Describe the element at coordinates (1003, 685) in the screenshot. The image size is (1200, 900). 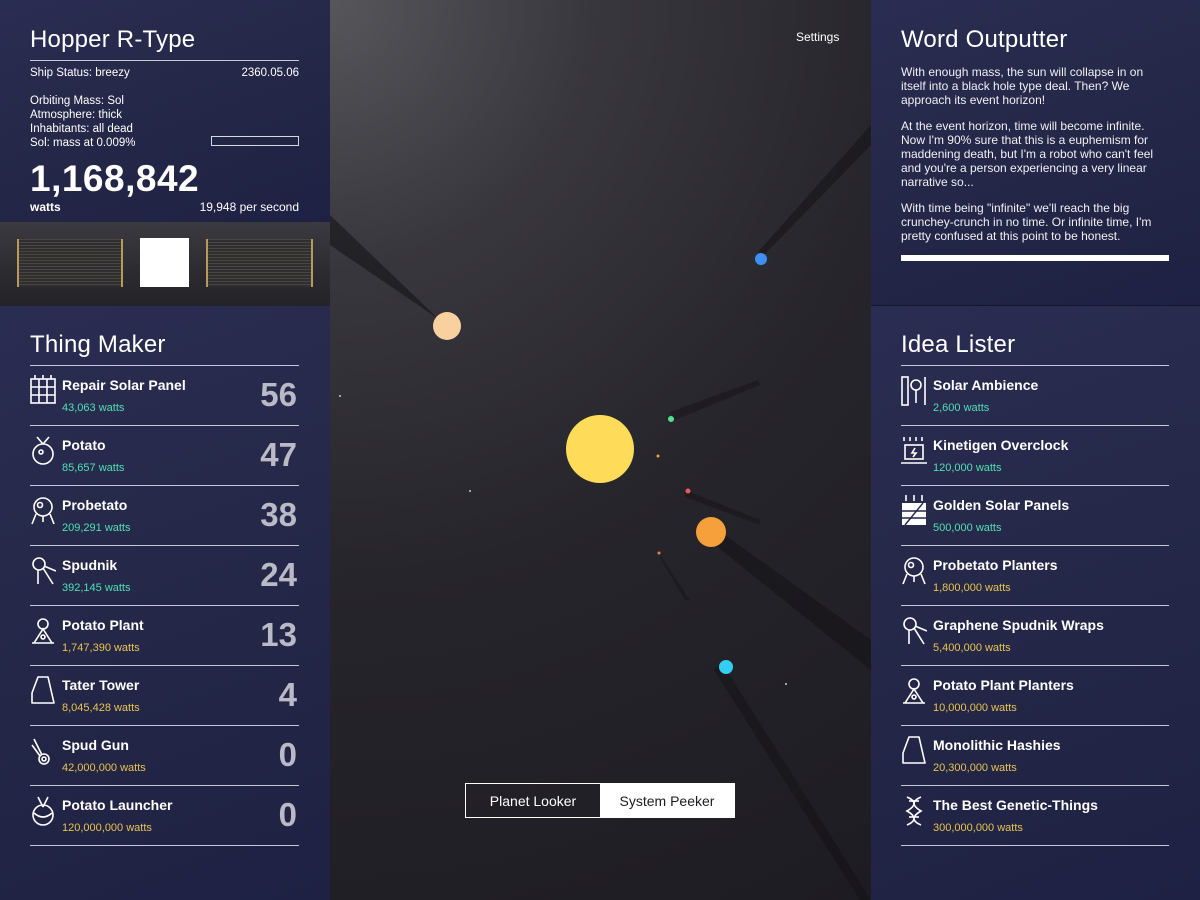
I see `idea-lister-item-name: Potato Plant Planters` at that location.